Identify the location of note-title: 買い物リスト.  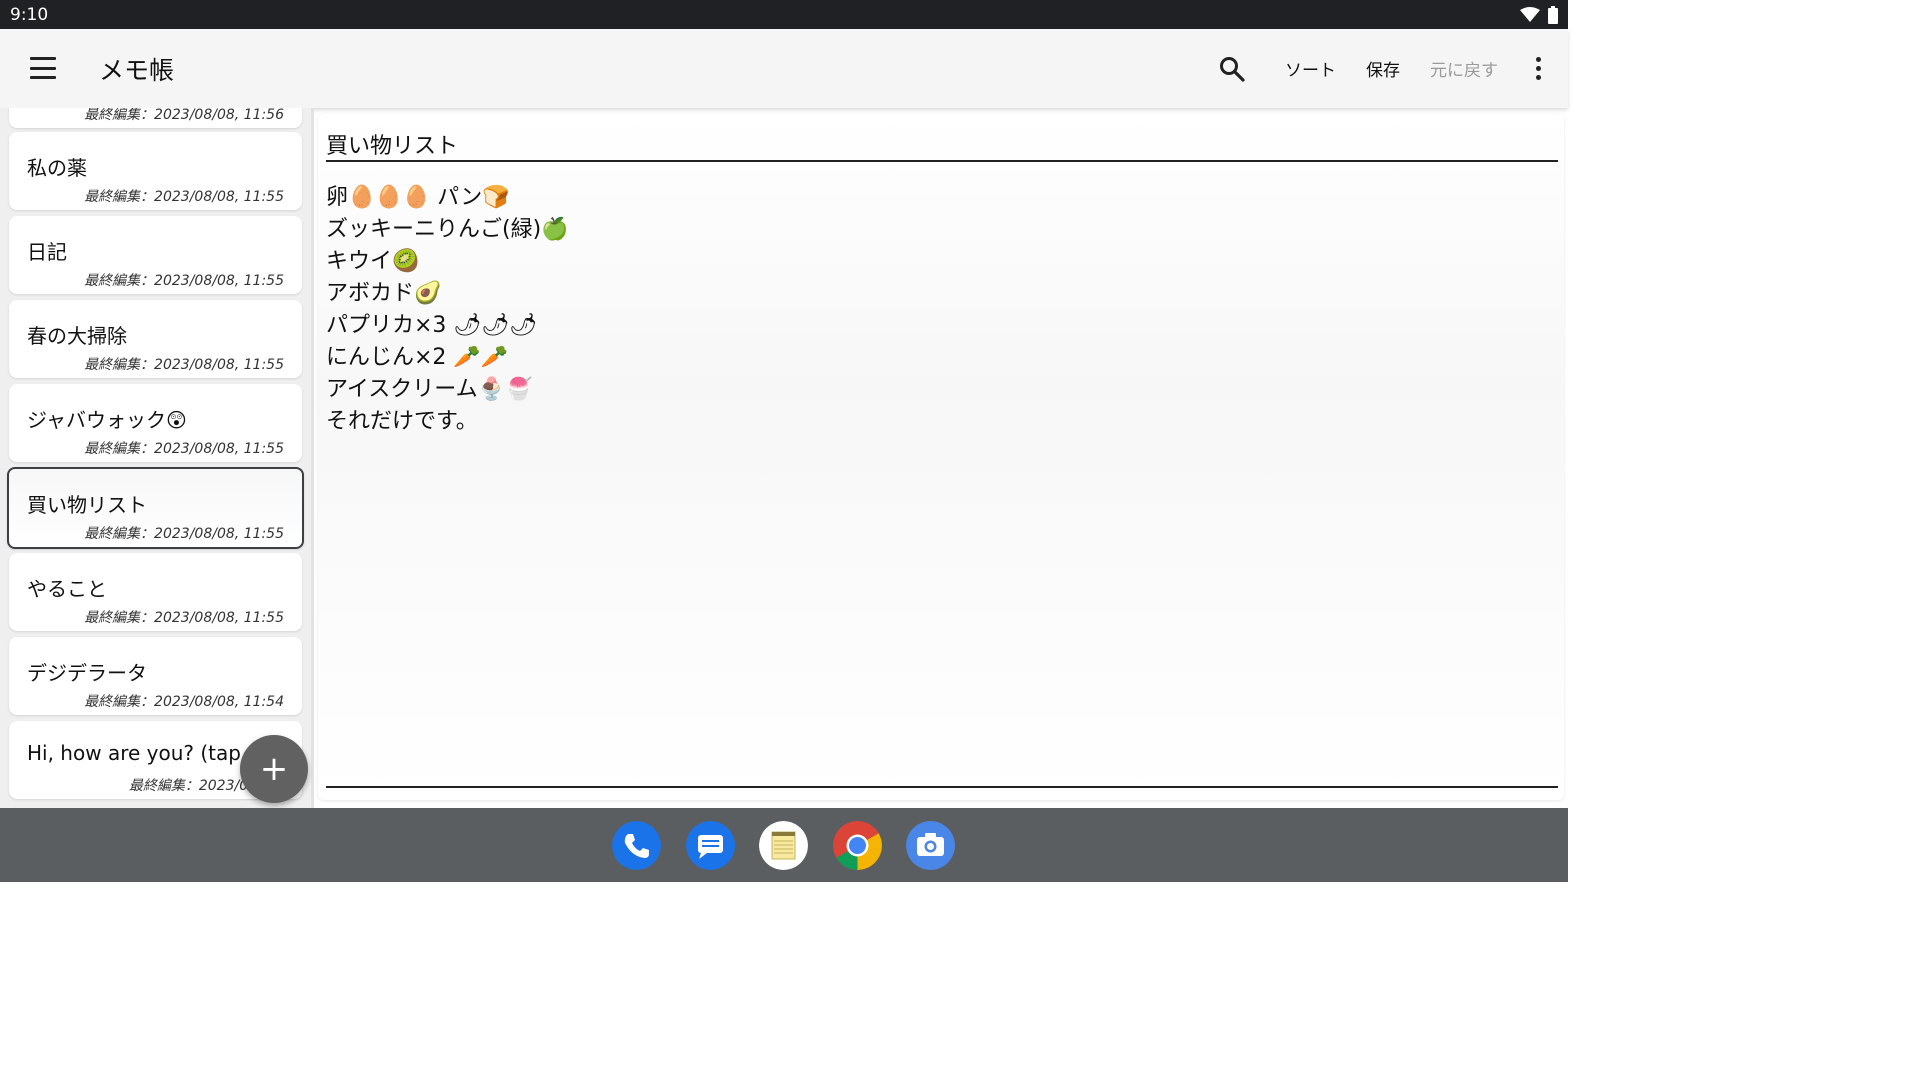
(87, 505).